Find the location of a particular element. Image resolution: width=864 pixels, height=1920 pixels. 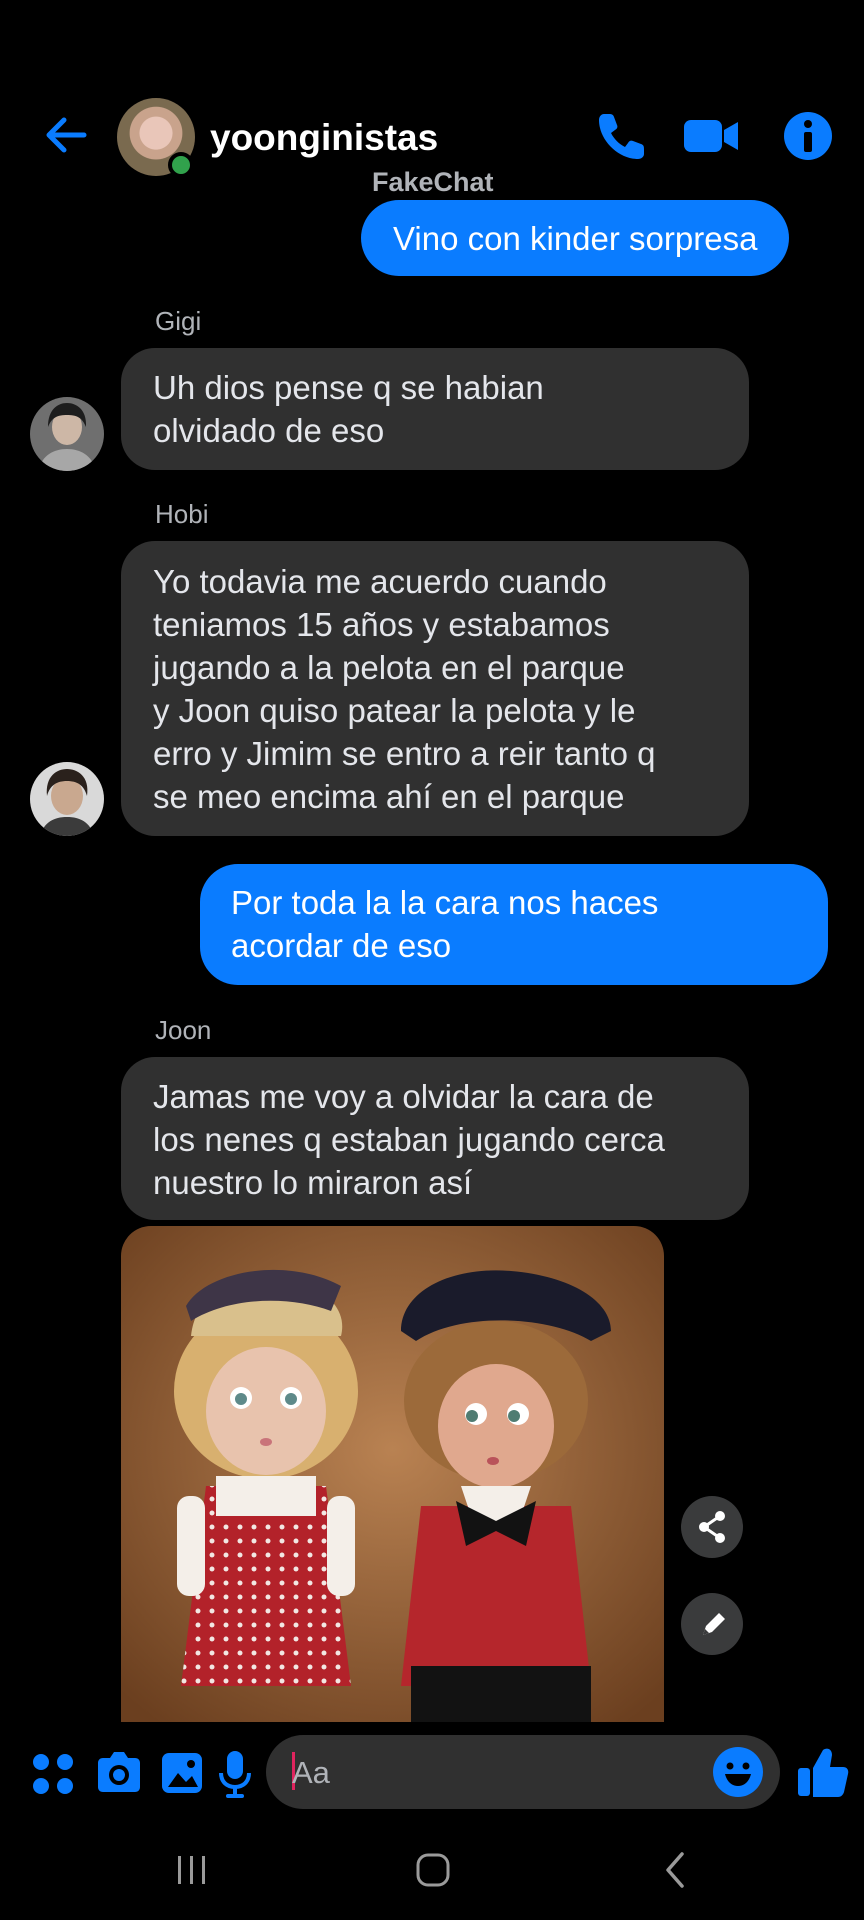

message-line: acordar de eso is located at coordinates (341, 945).